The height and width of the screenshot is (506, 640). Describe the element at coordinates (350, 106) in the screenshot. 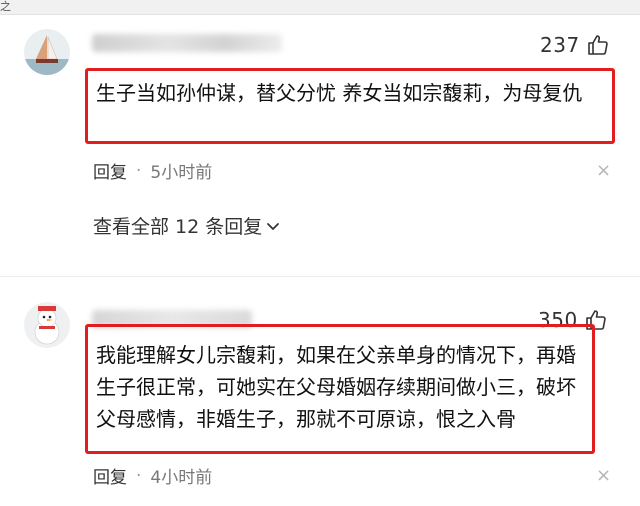

I see `comment-text-highlighted: 生子当如孙仲谋，替父分忧 养女当如宗馥莉，为母复仇` at that location.